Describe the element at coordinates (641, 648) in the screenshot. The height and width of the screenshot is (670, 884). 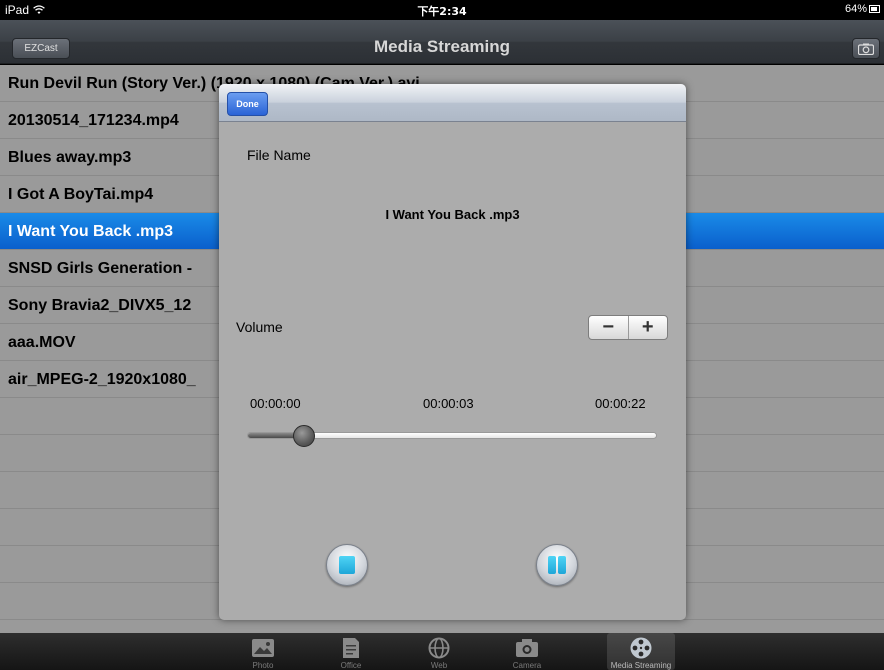
I see `film-reel-icon` at that location.